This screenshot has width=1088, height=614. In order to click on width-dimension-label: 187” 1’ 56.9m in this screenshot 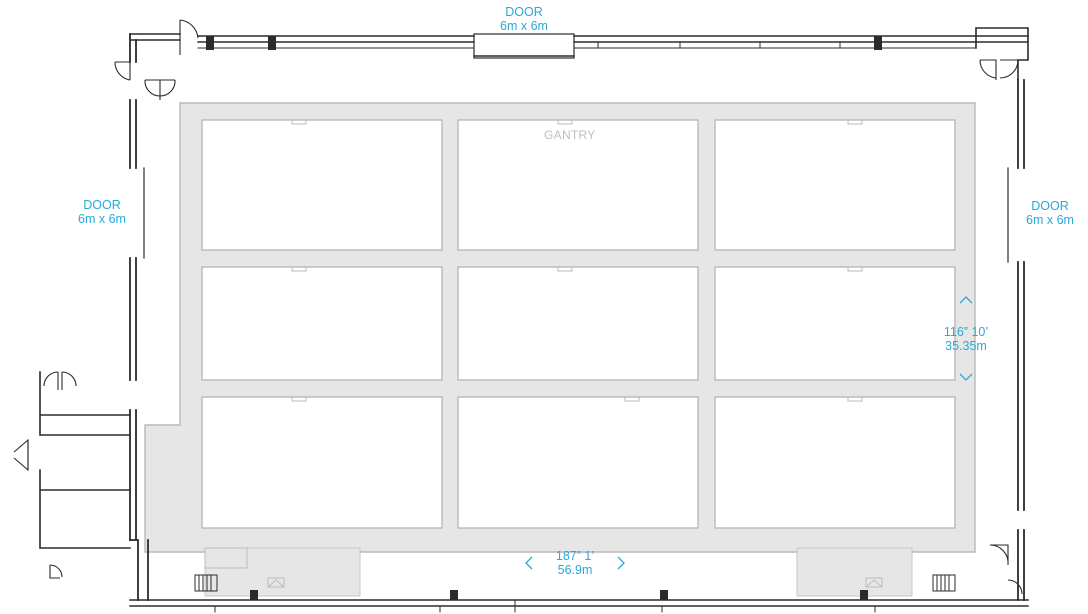, I will do `click(575, 563)`.